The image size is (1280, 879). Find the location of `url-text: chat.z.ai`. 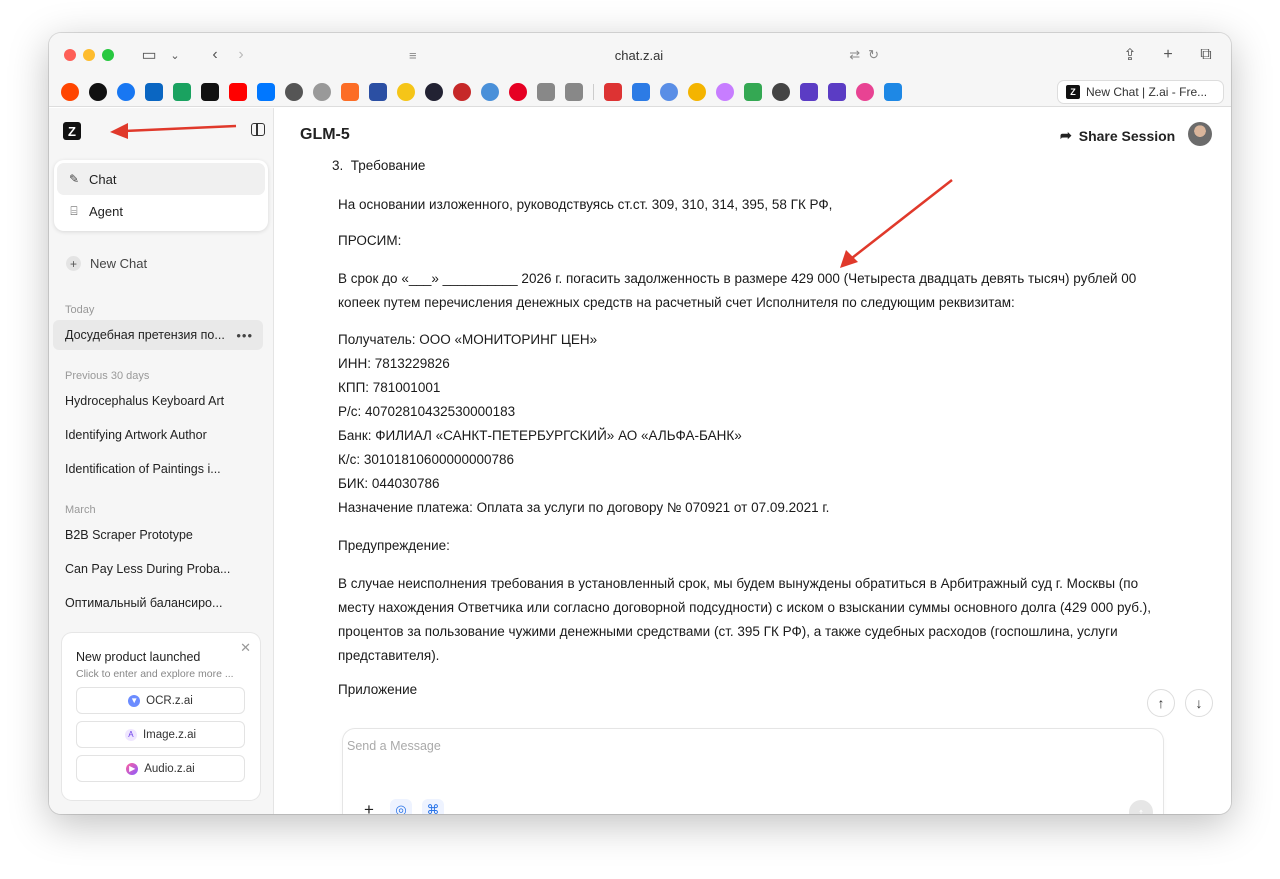

url-text: chat.z.ai is located at coordinates (639, 55).